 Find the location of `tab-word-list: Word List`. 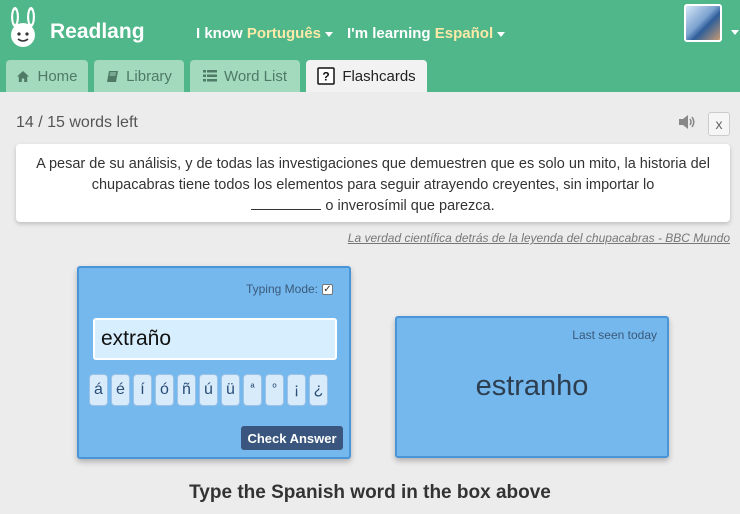

tab-word-list: Word List is located at coordinates (245, 76).